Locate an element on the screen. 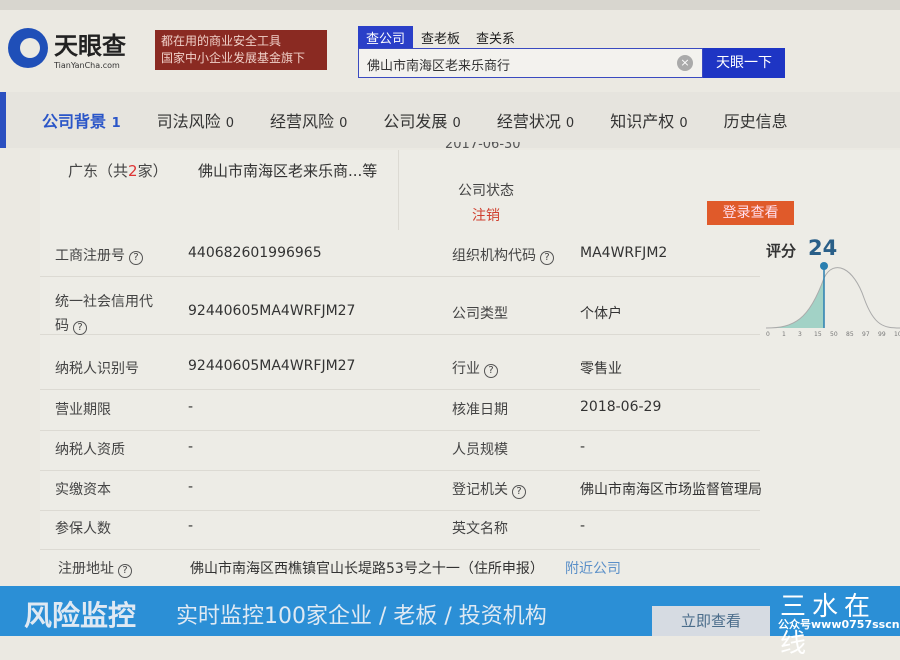  status-label: 公司状态 is located at coordinates (486, 191).